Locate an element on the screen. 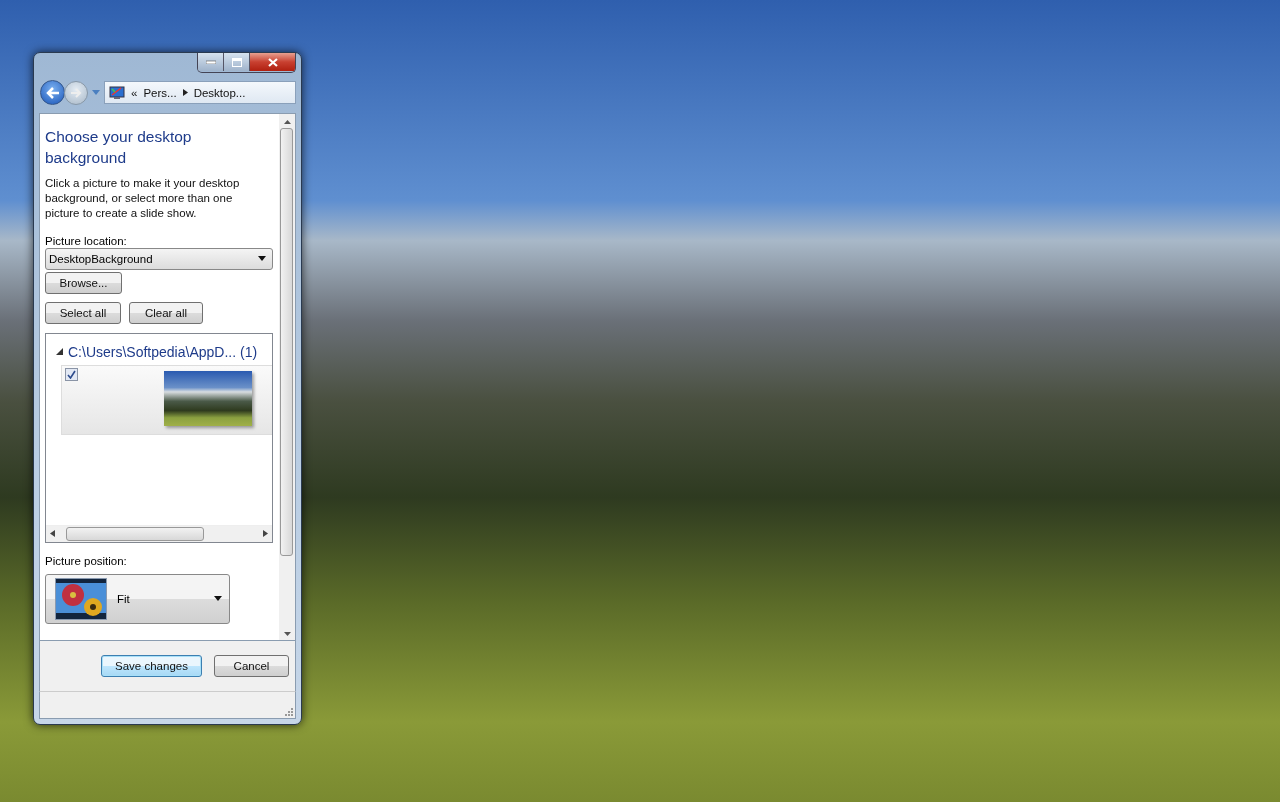 The width and height of the screenshot is (1280, 802). back-arrow-icon is located at coordinates (52, 92).